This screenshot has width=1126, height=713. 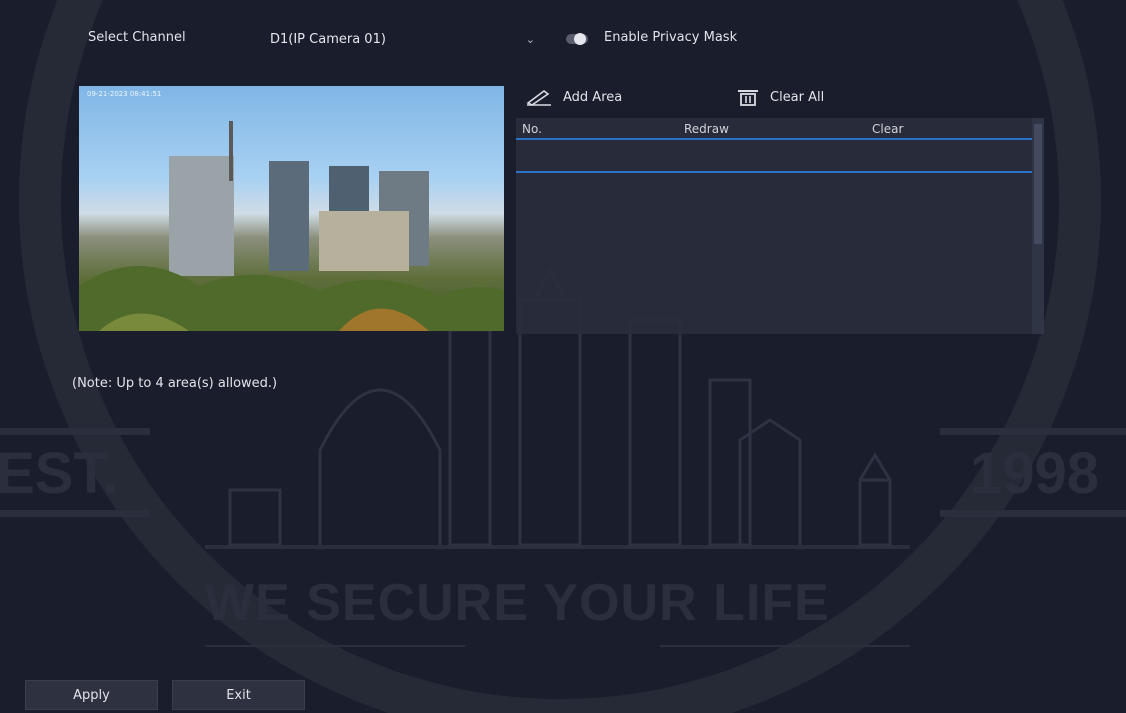 I want to click on table-row-divider, so click(x=774, y=172).